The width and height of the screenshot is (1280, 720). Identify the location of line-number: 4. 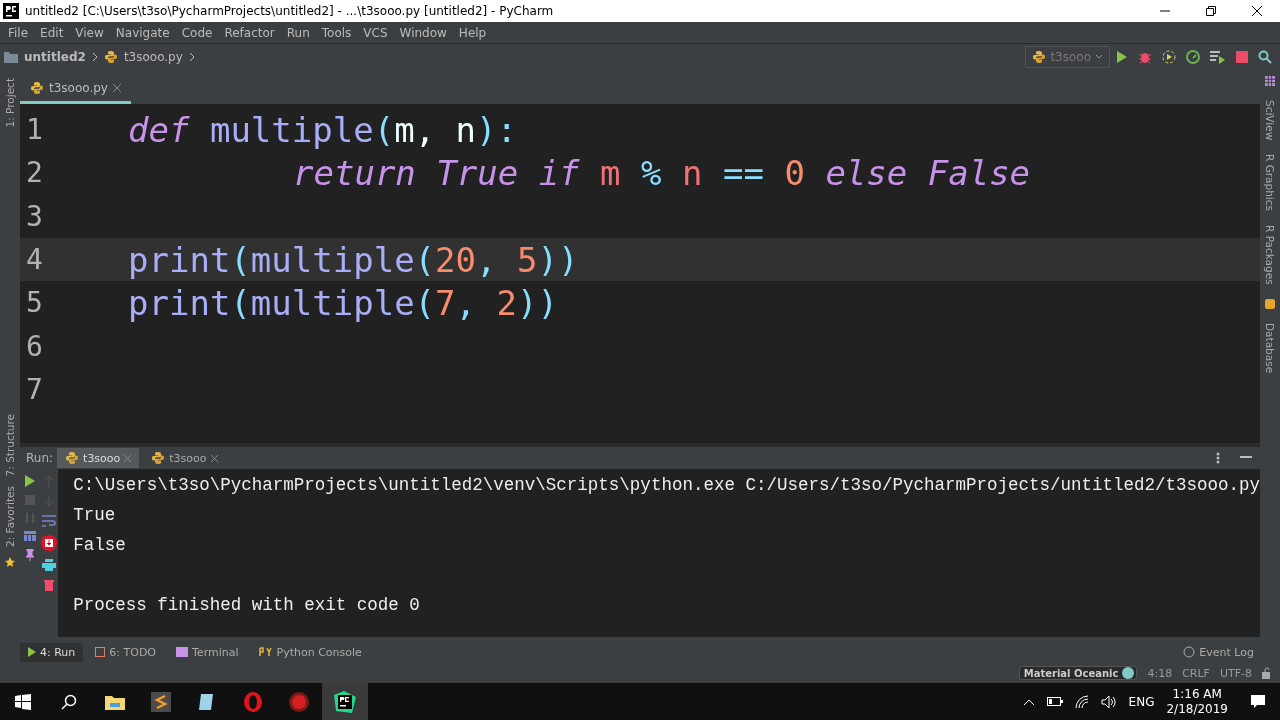
(34, 260).